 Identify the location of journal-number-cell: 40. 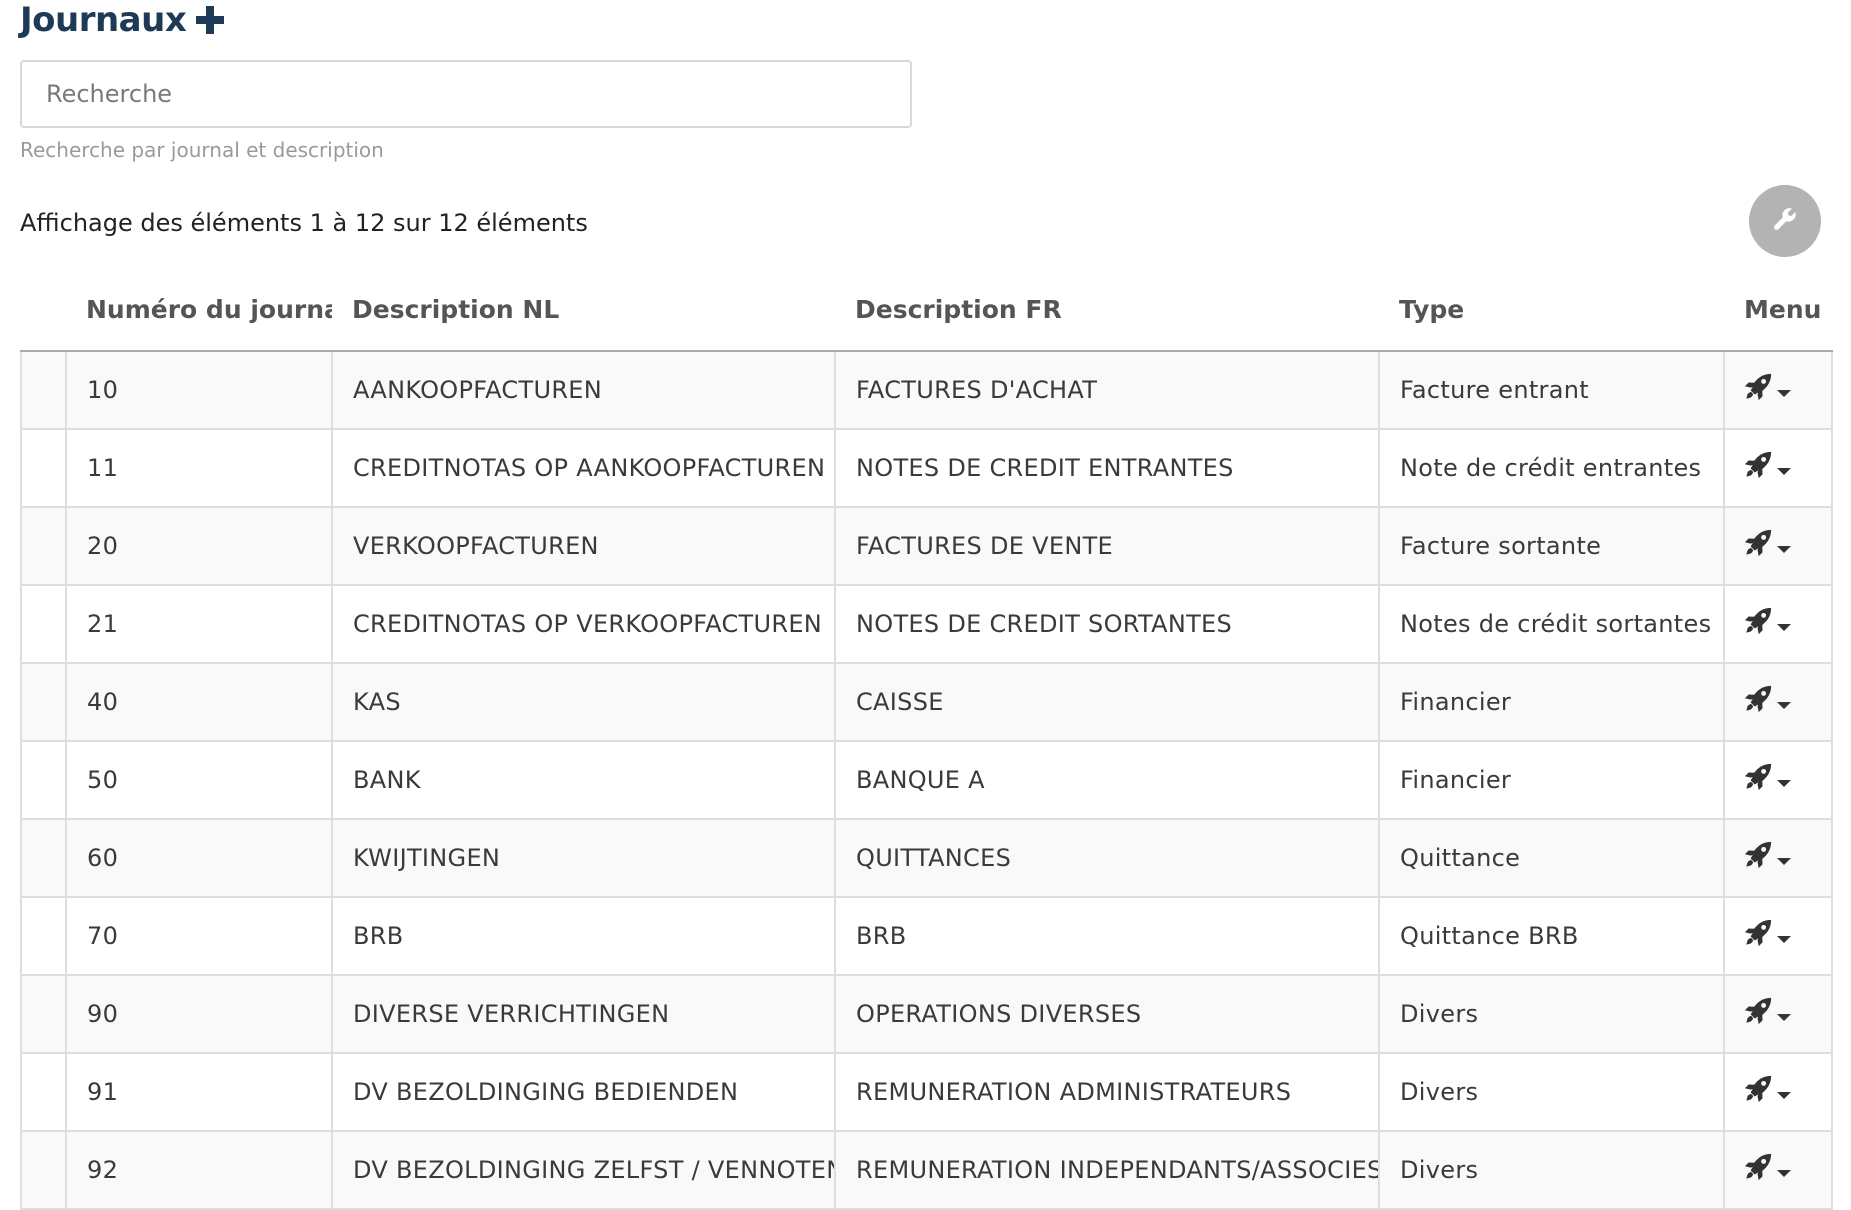
(199, 702).